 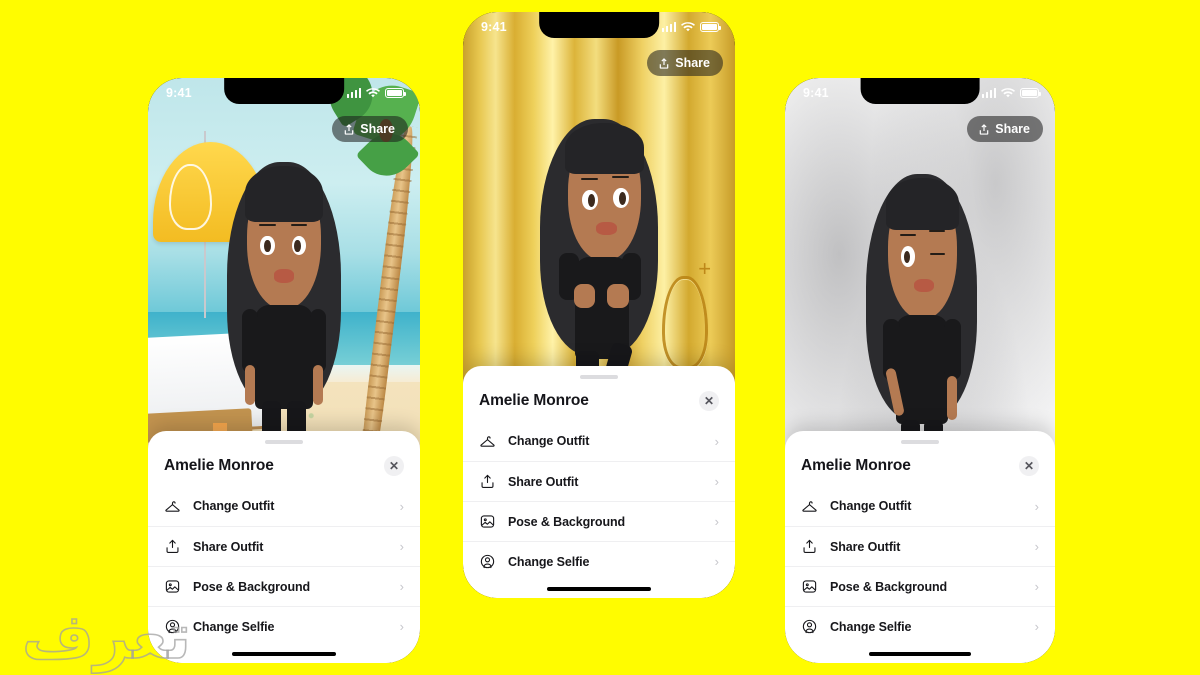 What do you see at coordinates (664, 63) in the screenshot?
I see `share-upload-icon` at bounding box center [664, 63].